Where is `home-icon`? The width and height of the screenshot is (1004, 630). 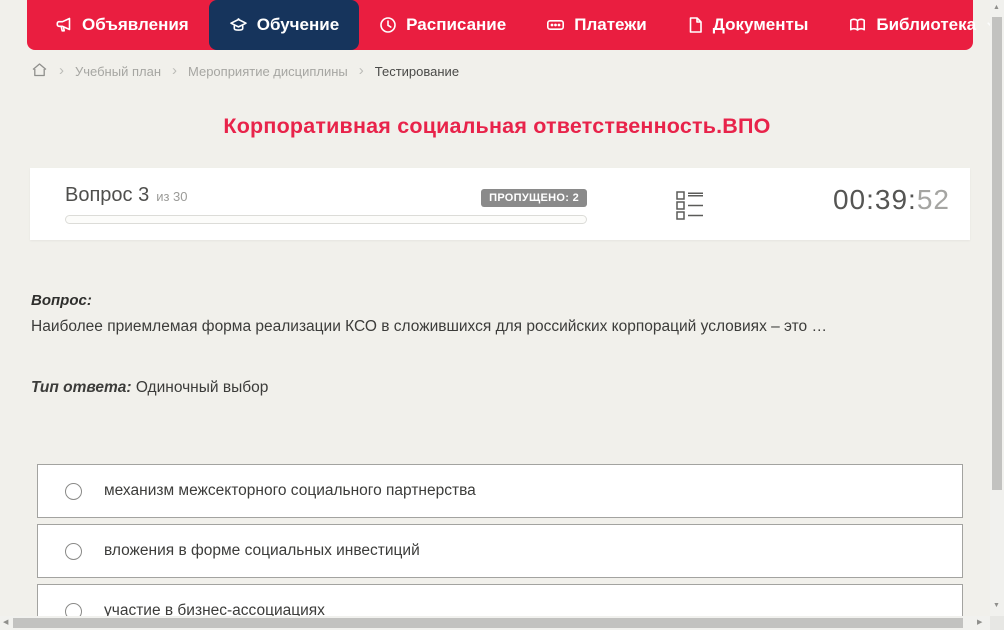
home-icon is located at coordinates (39, 71).